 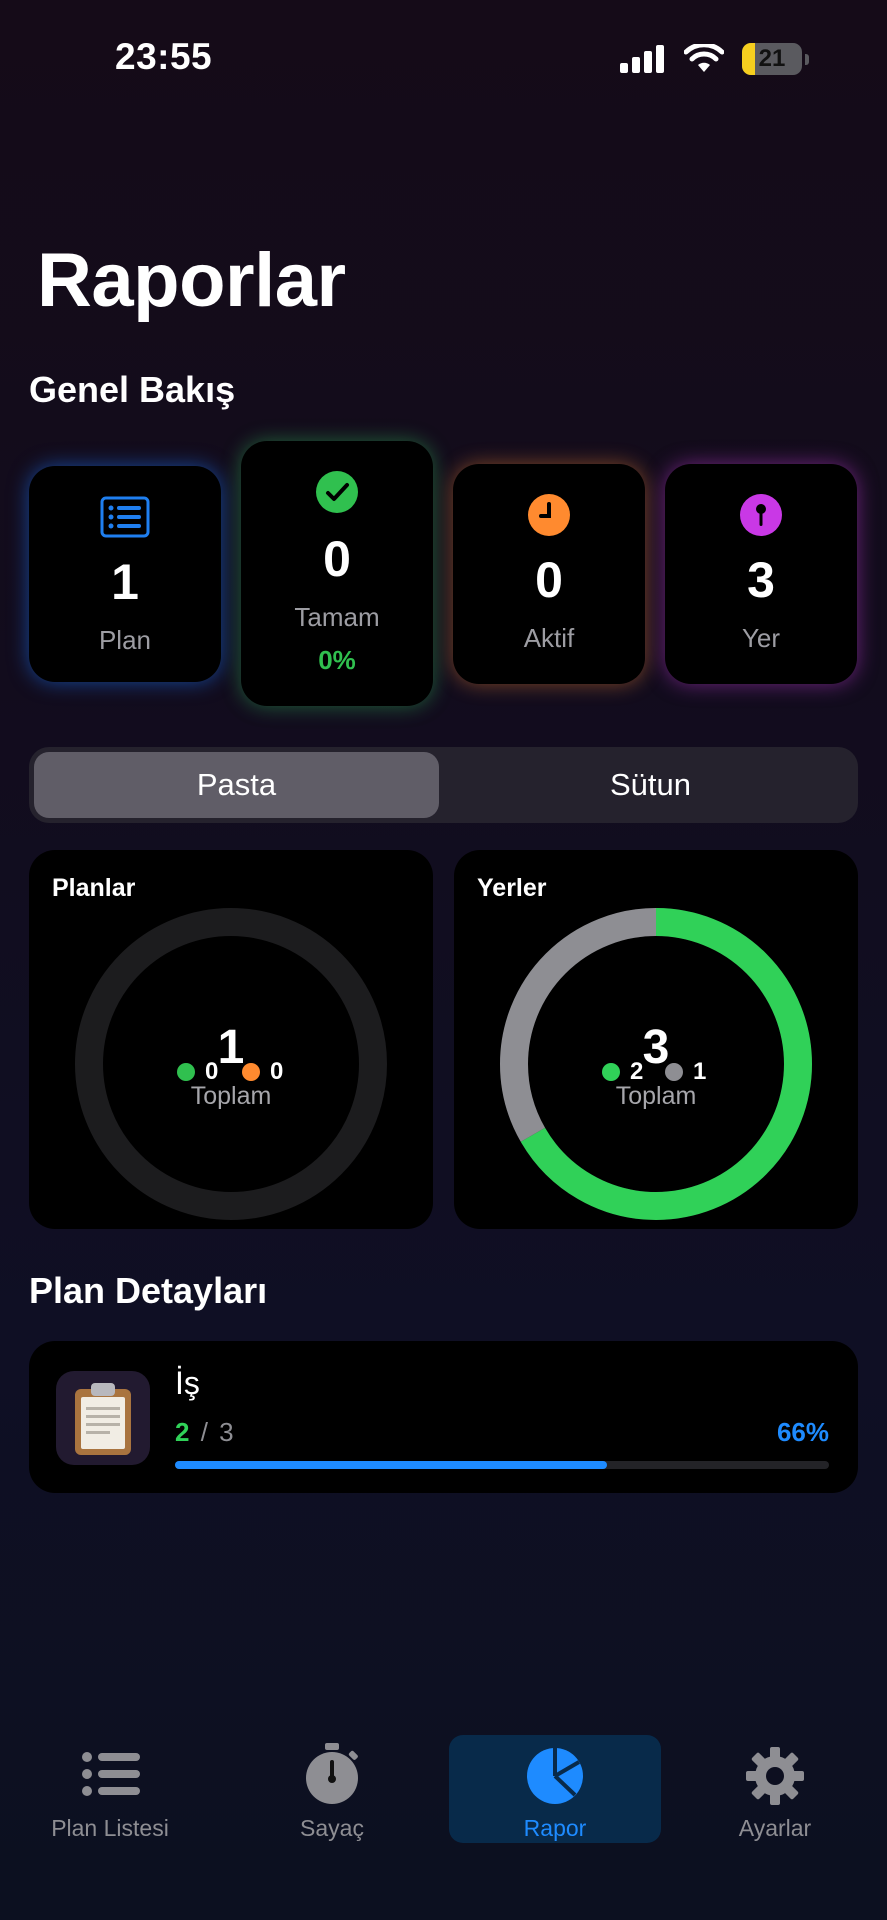 I want to click on stat-card-done: 0 Tamam 0%, so click(x=337, y=573).